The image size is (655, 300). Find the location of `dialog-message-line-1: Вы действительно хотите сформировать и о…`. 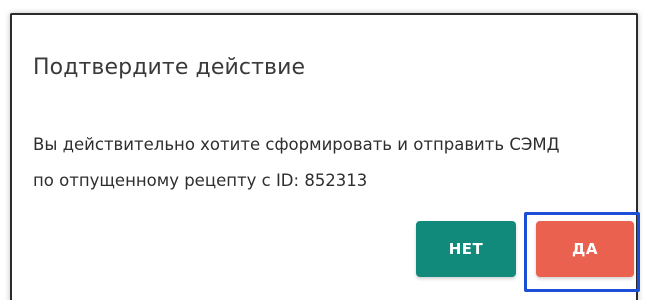

dialog-message-line-1: Вы действительно хотите сформировать и о… is located at coordinates (296, 144).